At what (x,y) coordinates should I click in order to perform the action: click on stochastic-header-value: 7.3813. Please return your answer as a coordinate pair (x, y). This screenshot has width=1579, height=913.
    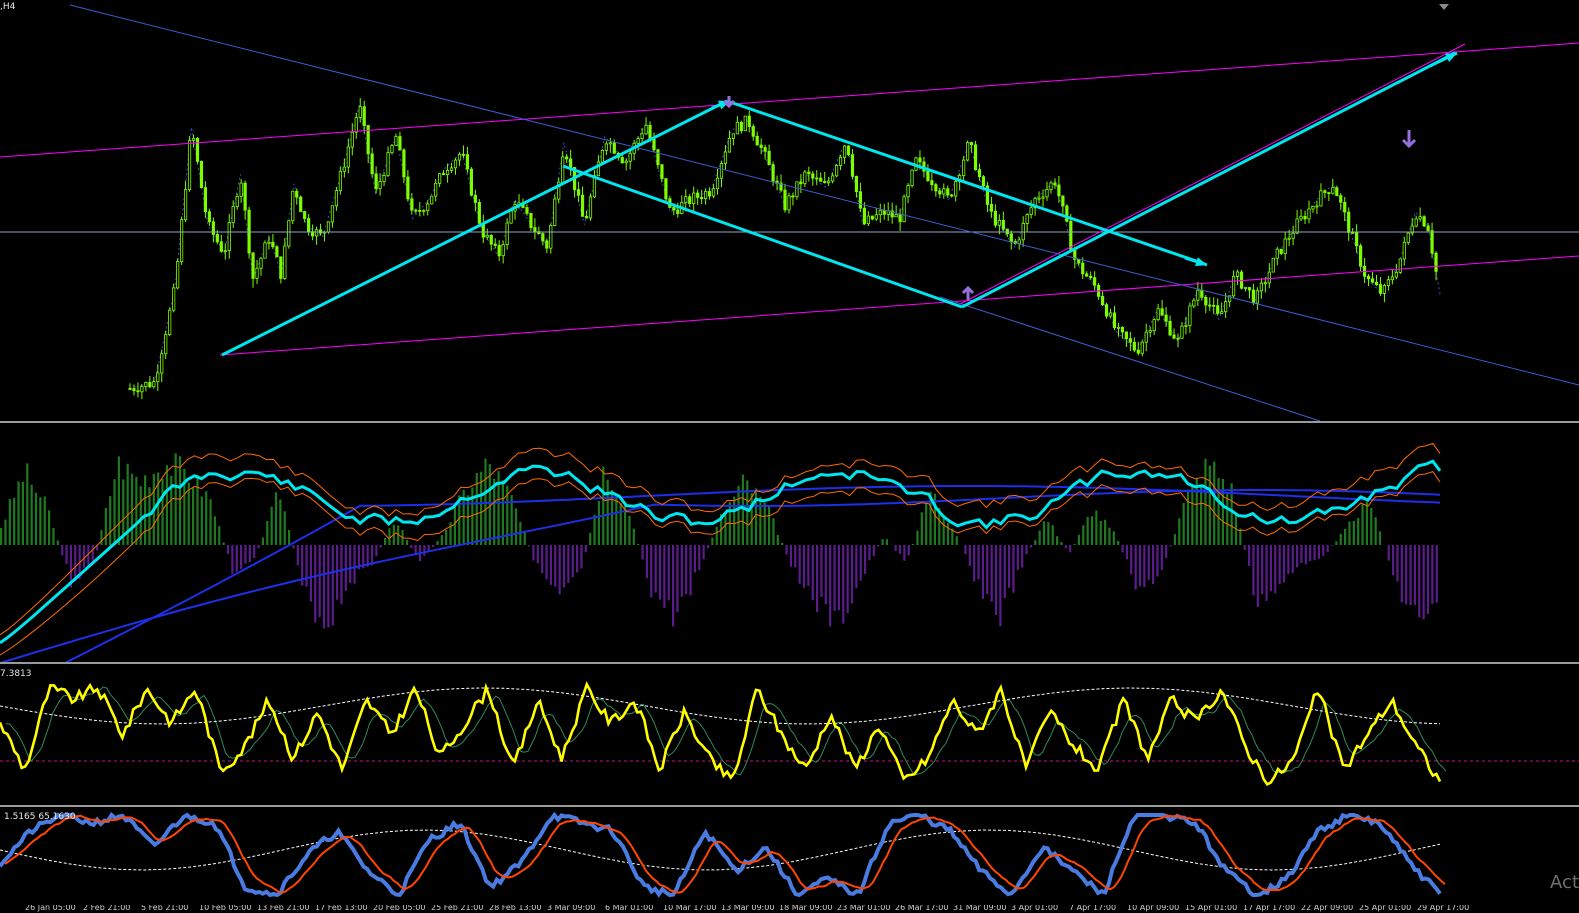
    Looking at the image, I should click on (16, 674).